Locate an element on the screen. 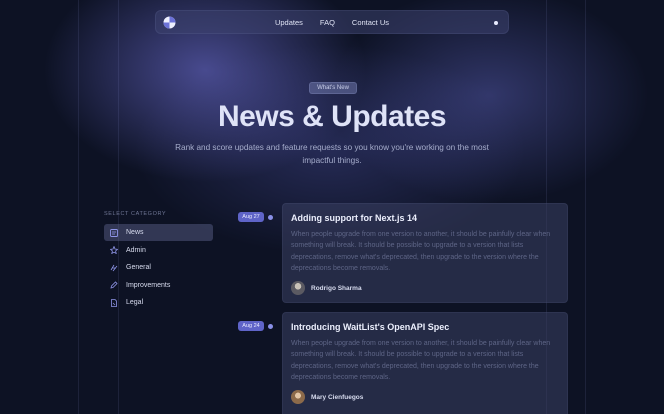 The width and height of the screenshot is (664, 414). nav-link-contact: Contact Us is located at coordinates (370, 22).